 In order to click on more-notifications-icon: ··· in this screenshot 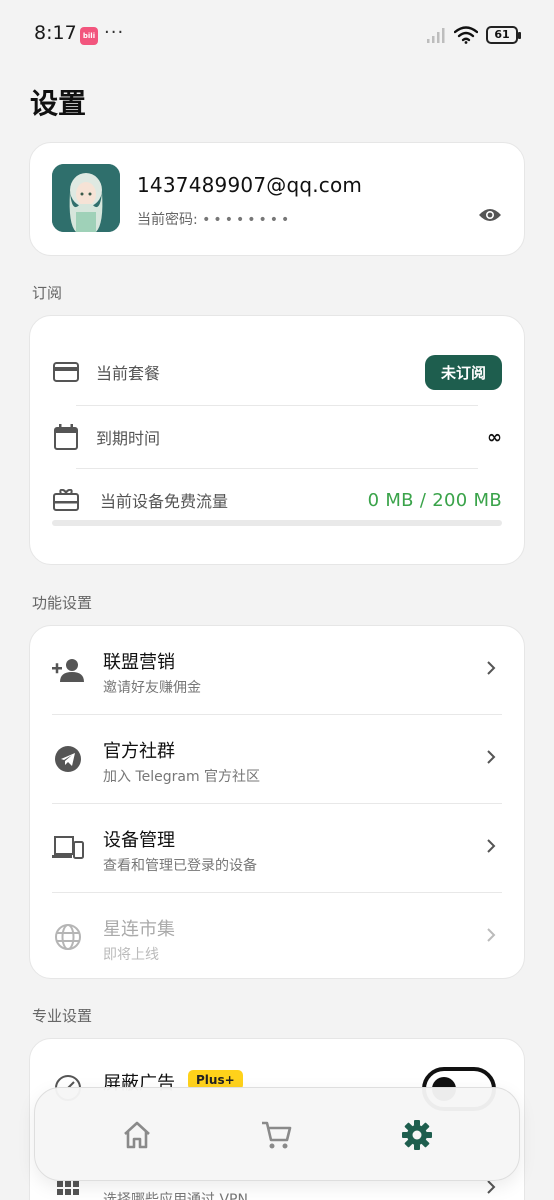, I will do `click(114, 32)`.